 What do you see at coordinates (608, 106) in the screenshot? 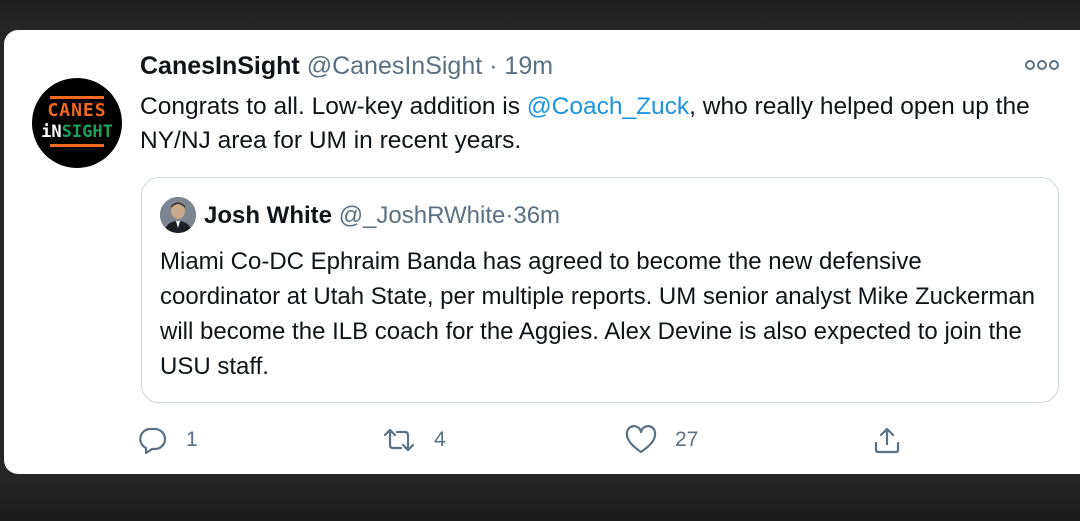
I see `mention-link: @Coach_Zuck` at bounding box center [608, 106].